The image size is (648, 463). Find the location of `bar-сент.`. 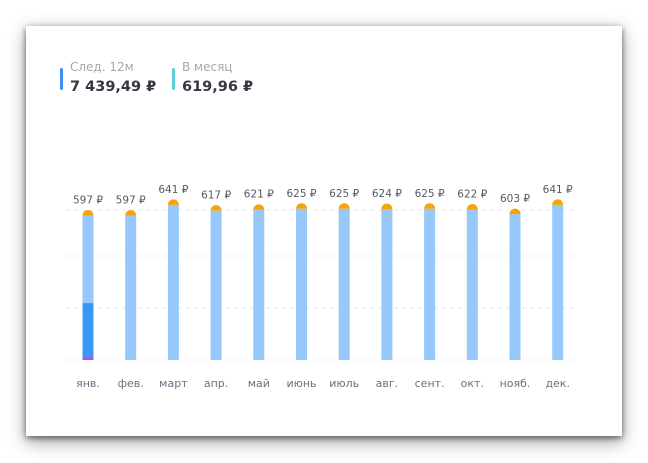

bar-сент. is located at coordinates (430, 284).